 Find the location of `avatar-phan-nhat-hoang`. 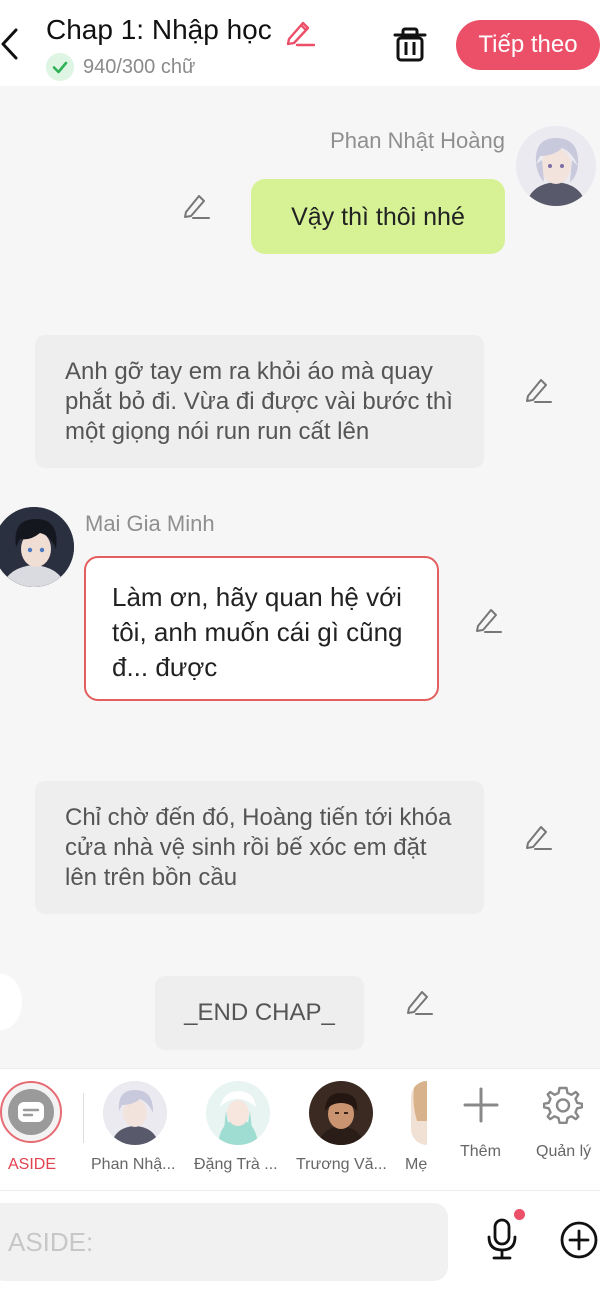

avatar-phan-nhat-hoang is located at coordinates (556, 166).